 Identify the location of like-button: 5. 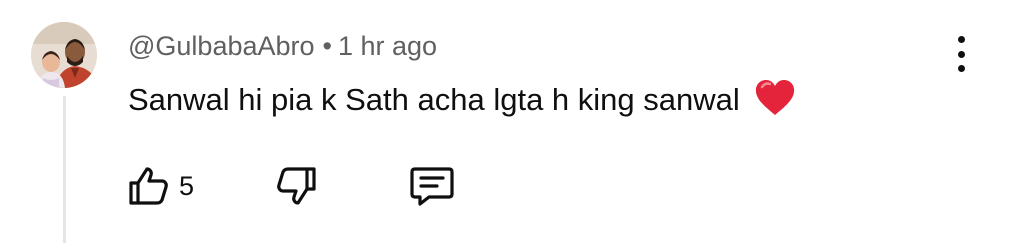
(160, 186).